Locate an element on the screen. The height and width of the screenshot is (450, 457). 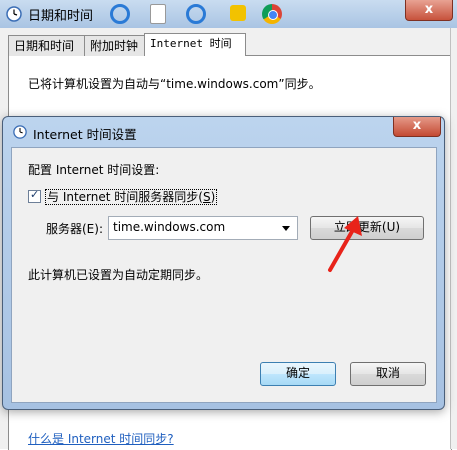
sync-checkbox: ✓ is located at coordinates (34, 195).